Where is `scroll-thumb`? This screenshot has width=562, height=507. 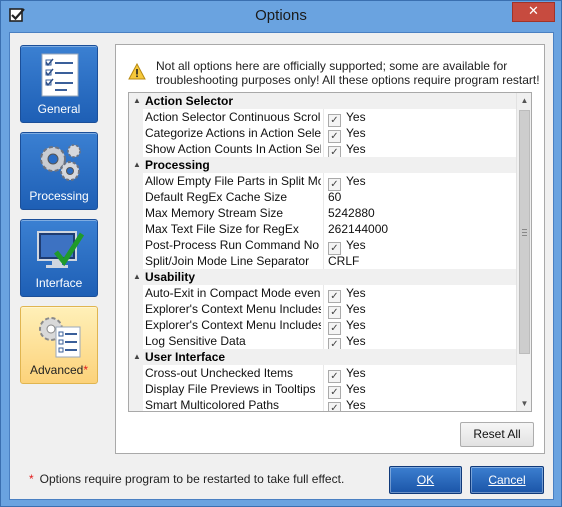 scroll-thumb is located at coordinates (524, 232).